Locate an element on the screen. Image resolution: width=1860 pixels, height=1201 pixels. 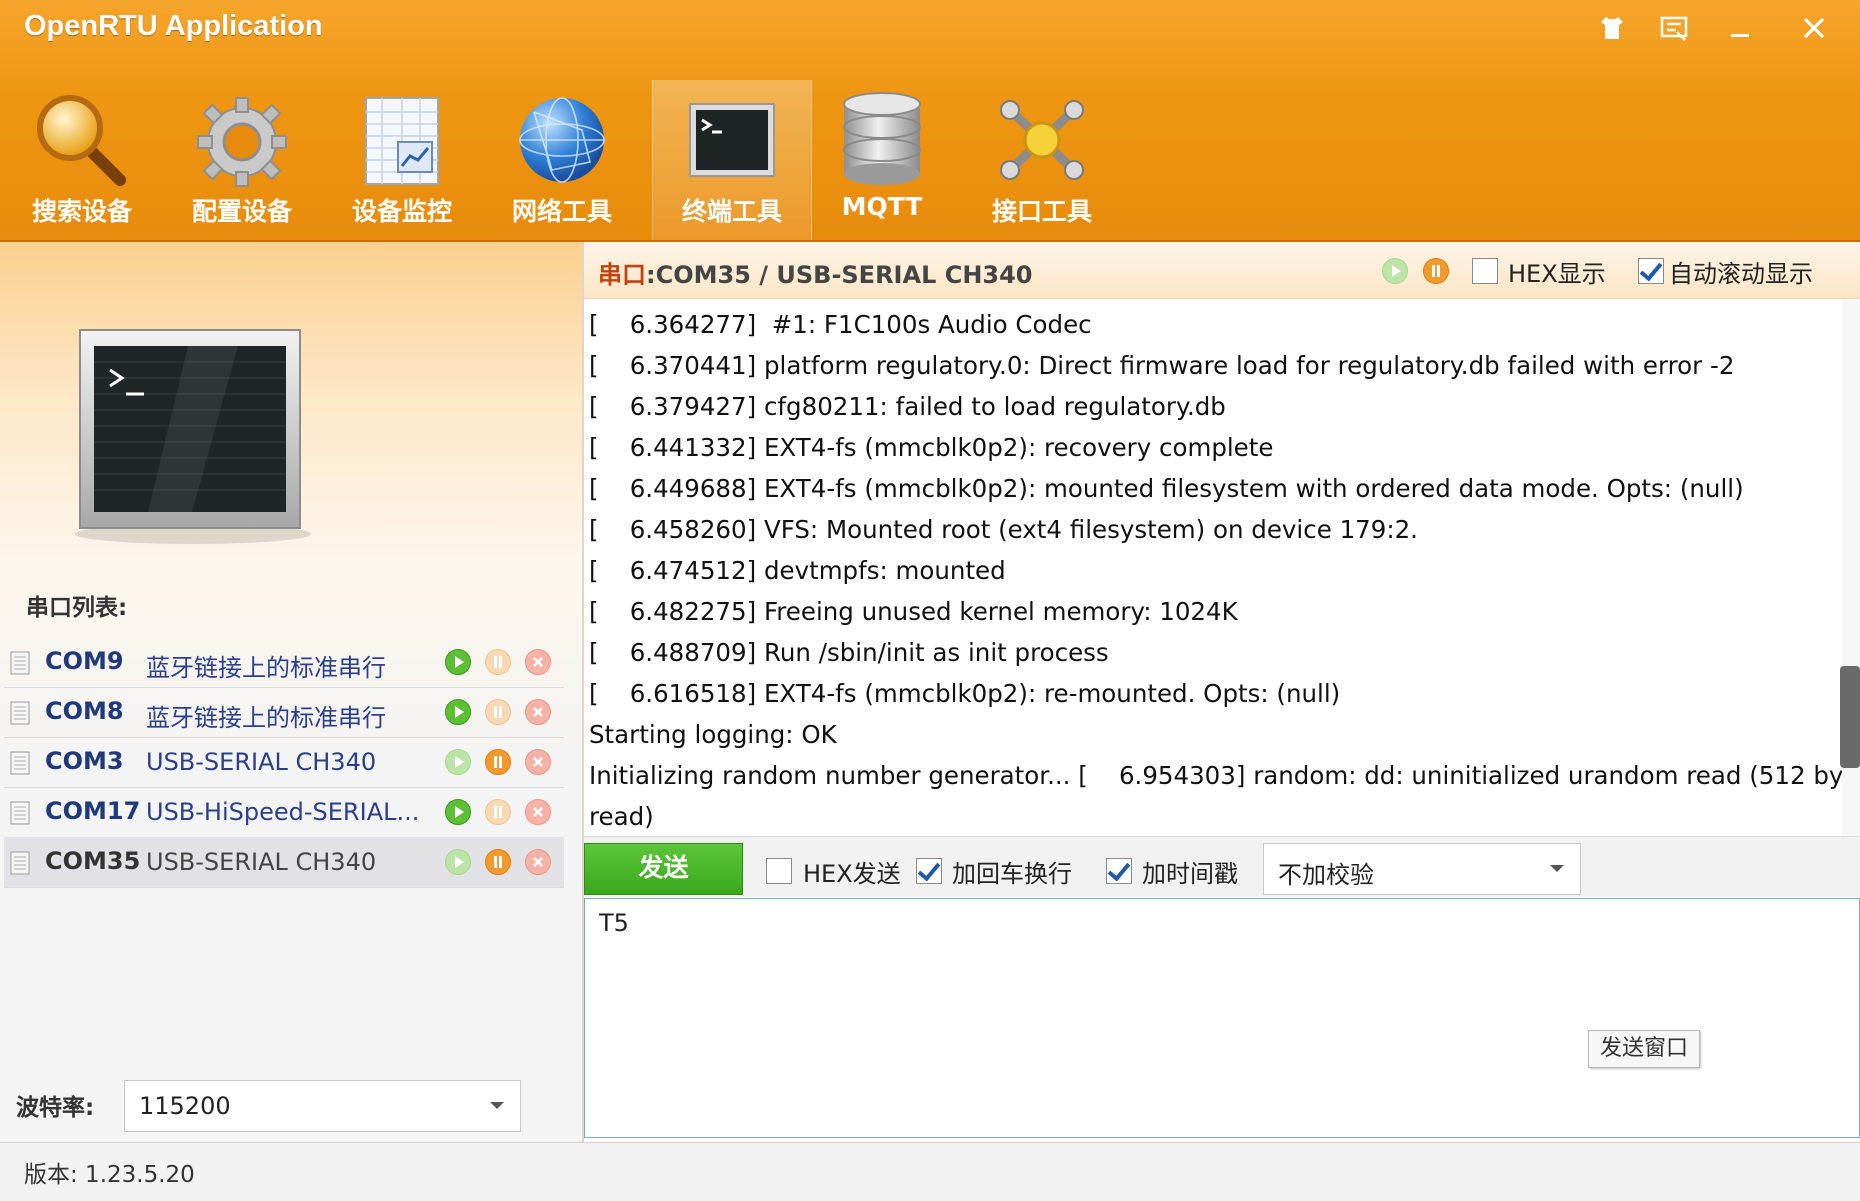
send-input: T5 is located at coordinates (1222, 1018).